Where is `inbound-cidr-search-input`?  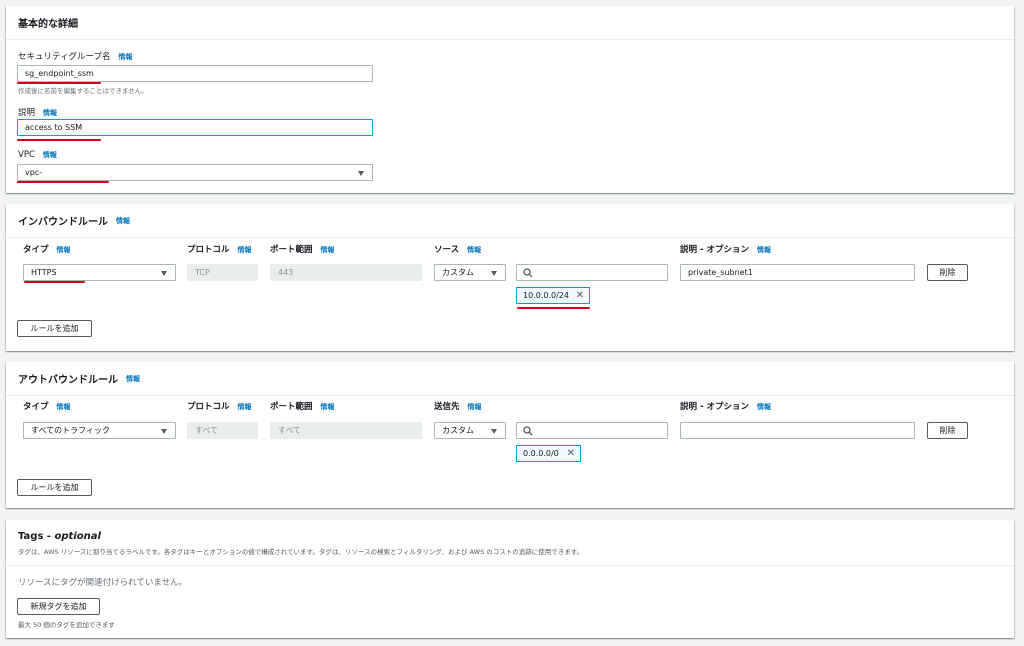
inbound-cidr-search-input is located at coordinates (592, 272).